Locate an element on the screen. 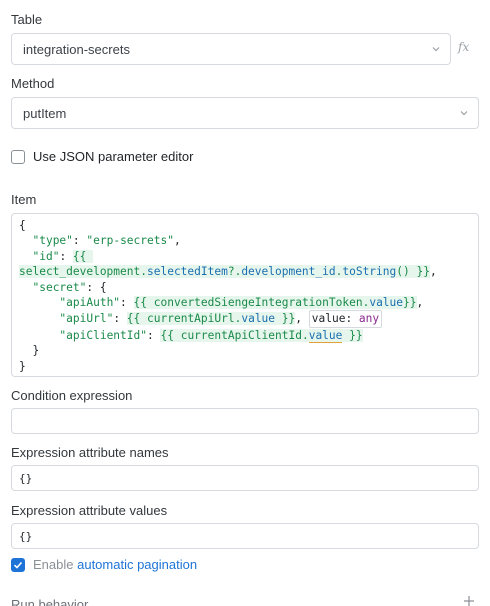 This screenshot has width=490, height=606. json-editor-checkbox is located at coordinates (18, 157).